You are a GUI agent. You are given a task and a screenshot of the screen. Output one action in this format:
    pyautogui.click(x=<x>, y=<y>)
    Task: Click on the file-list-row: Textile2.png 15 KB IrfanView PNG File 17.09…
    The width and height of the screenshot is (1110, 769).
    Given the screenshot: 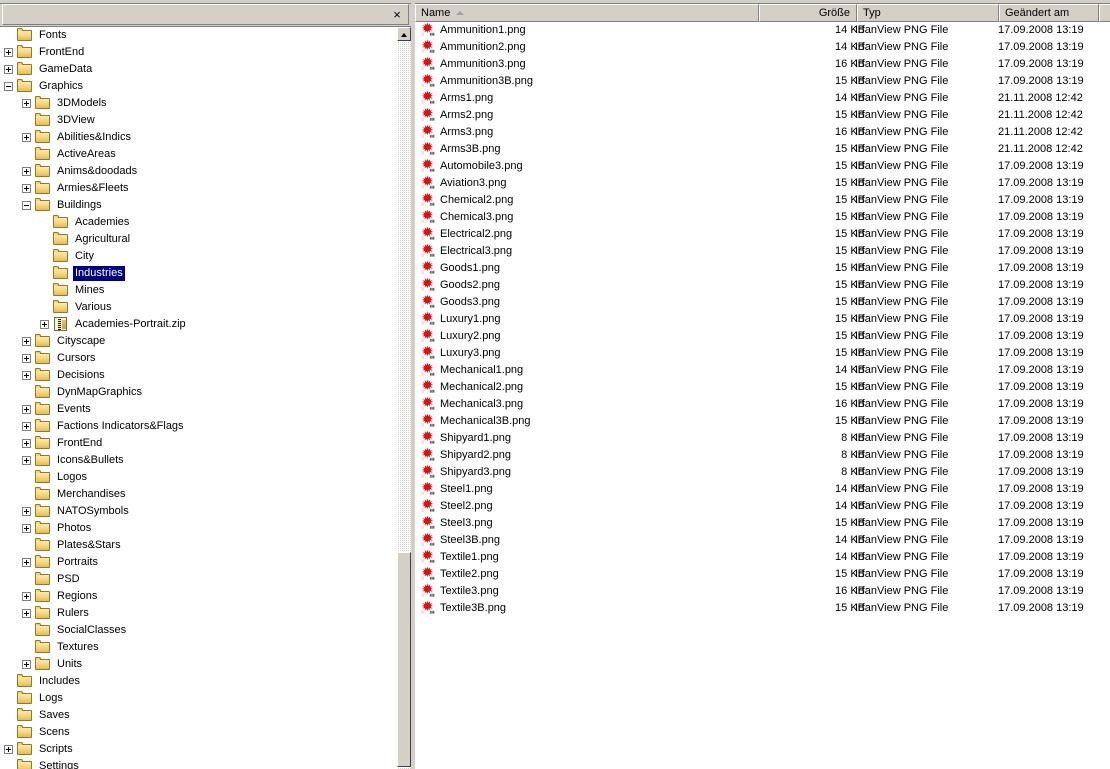 What is the action you would take?
    pyautogui.click(x=762, y=574)
    